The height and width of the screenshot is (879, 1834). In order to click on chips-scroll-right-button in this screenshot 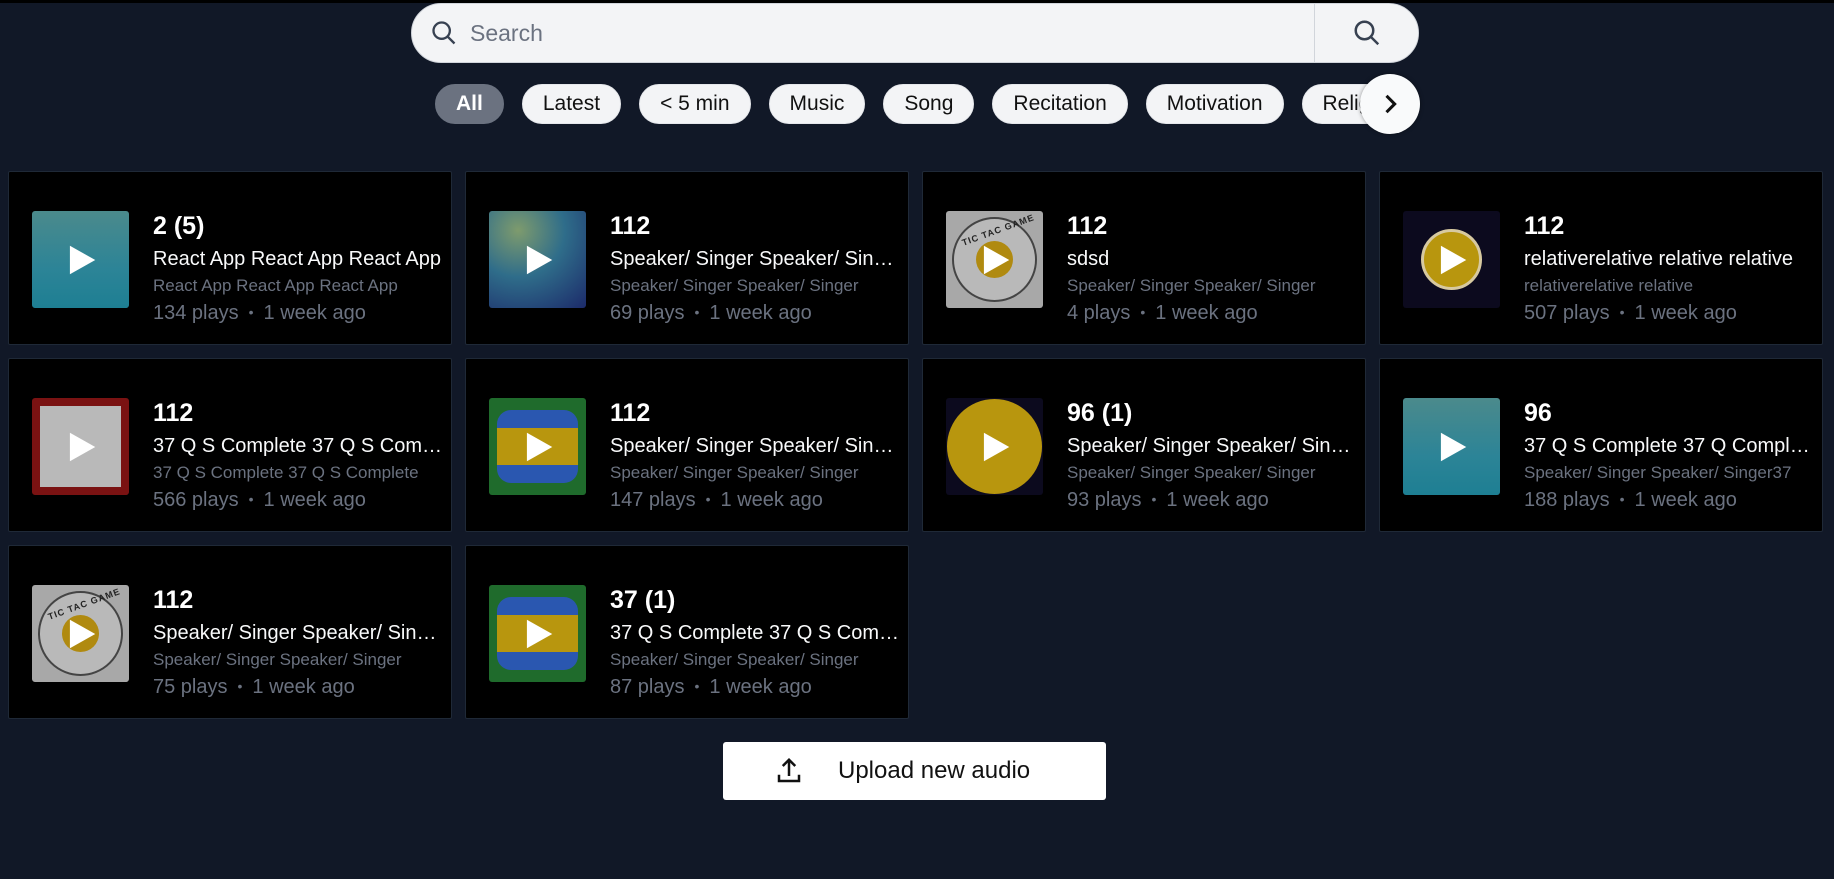, I will do `click(1390, 104)`.